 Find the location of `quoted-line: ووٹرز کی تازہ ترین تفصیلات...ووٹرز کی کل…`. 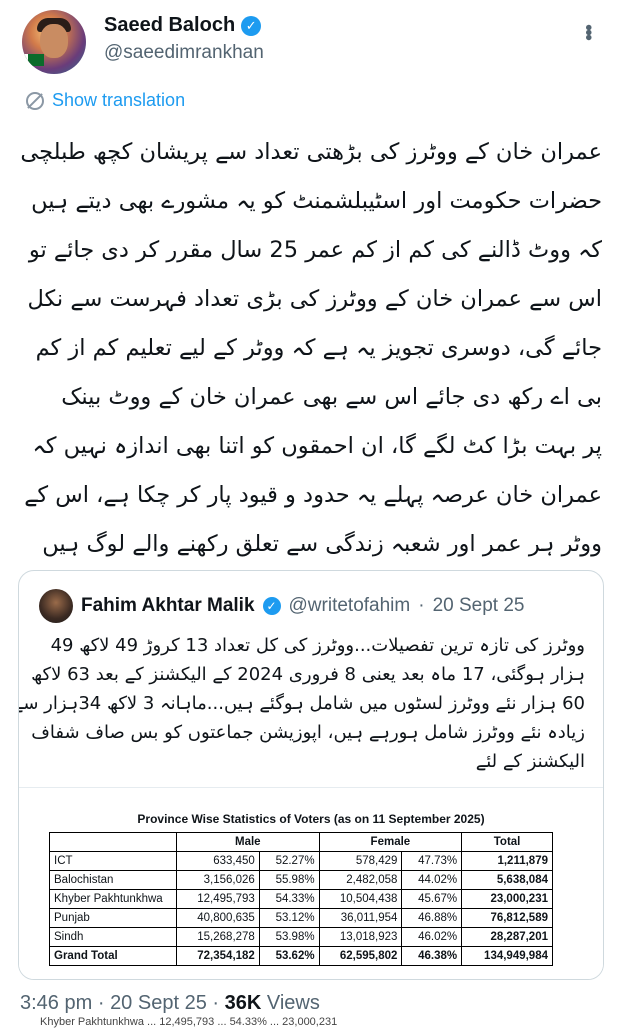

quoted-line: ووٹرز کی تازہ ترین تفصیلات...ووٹرز کی کل… is located at coordinates (317, 645).